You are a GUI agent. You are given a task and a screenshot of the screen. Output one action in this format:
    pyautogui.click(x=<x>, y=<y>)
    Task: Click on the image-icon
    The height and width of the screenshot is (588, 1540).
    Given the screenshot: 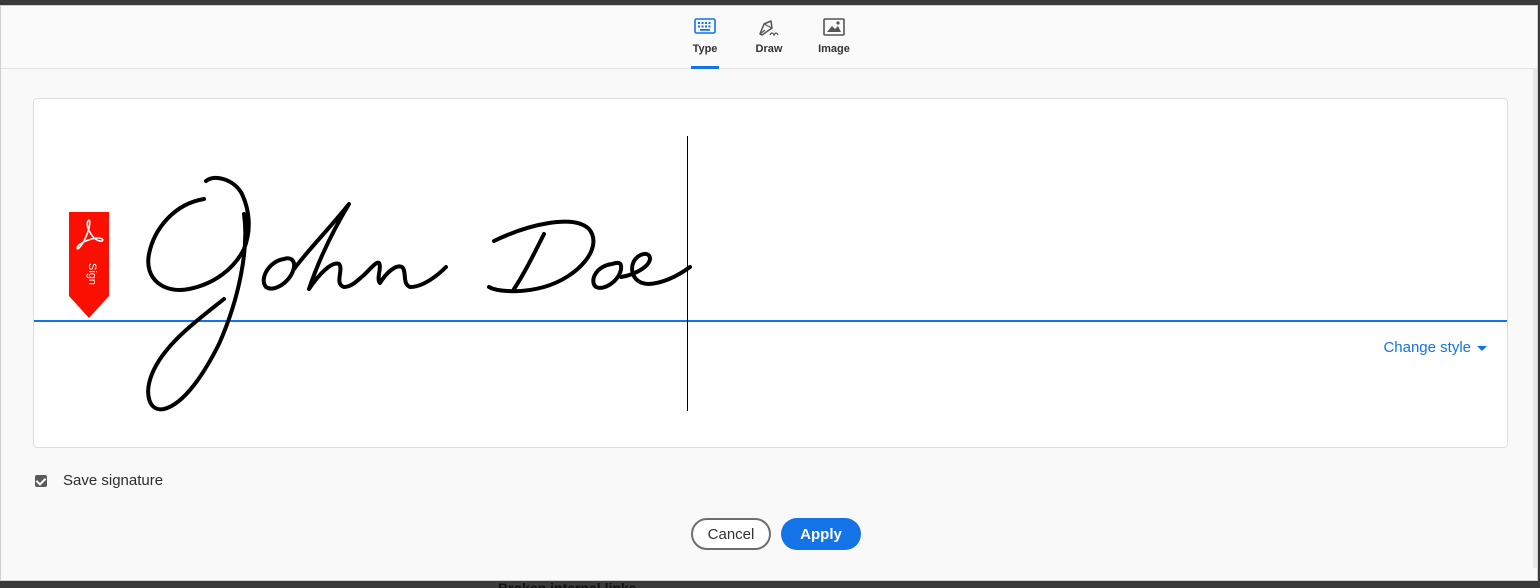 What is the action you would take?
    pyautogui.click(x=834, y=29)
    